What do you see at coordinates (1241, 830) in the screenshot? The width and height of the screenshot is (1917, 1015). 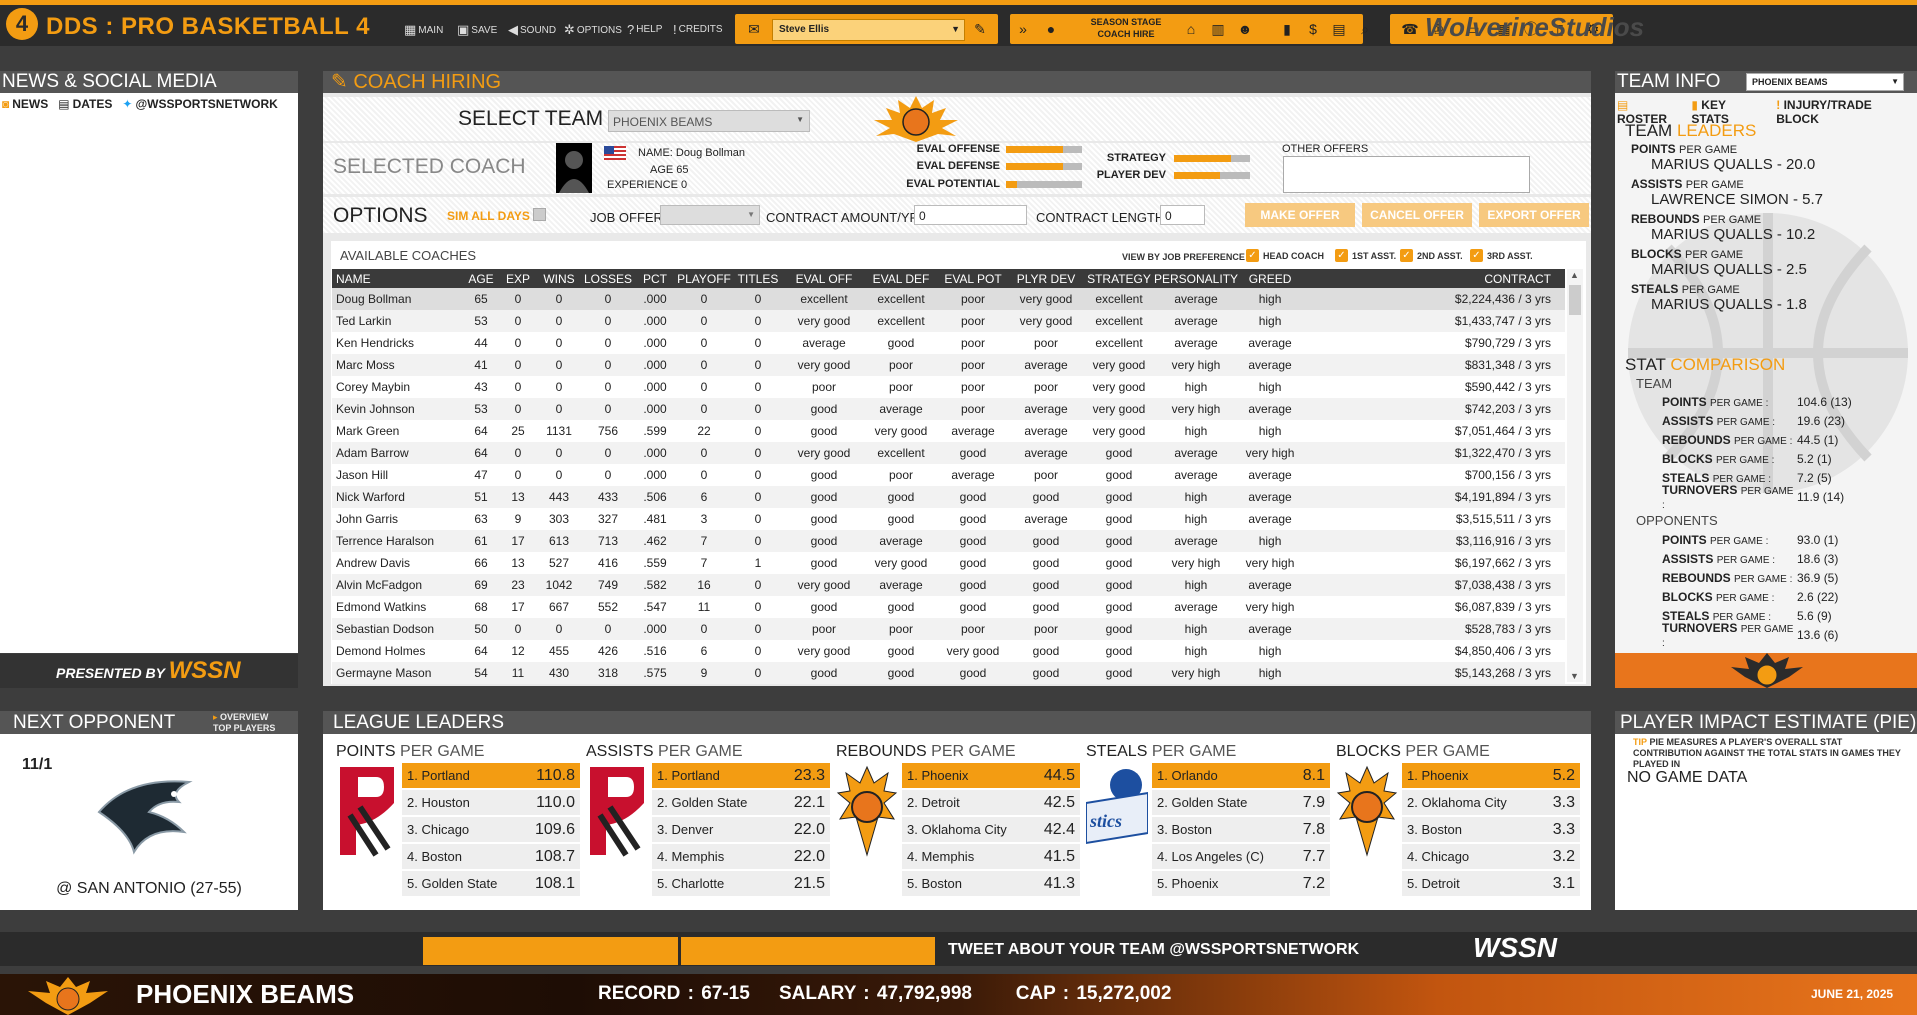 I see `league-leader-row: 3. Boston 7.8` at bounding box center [1241, 830].